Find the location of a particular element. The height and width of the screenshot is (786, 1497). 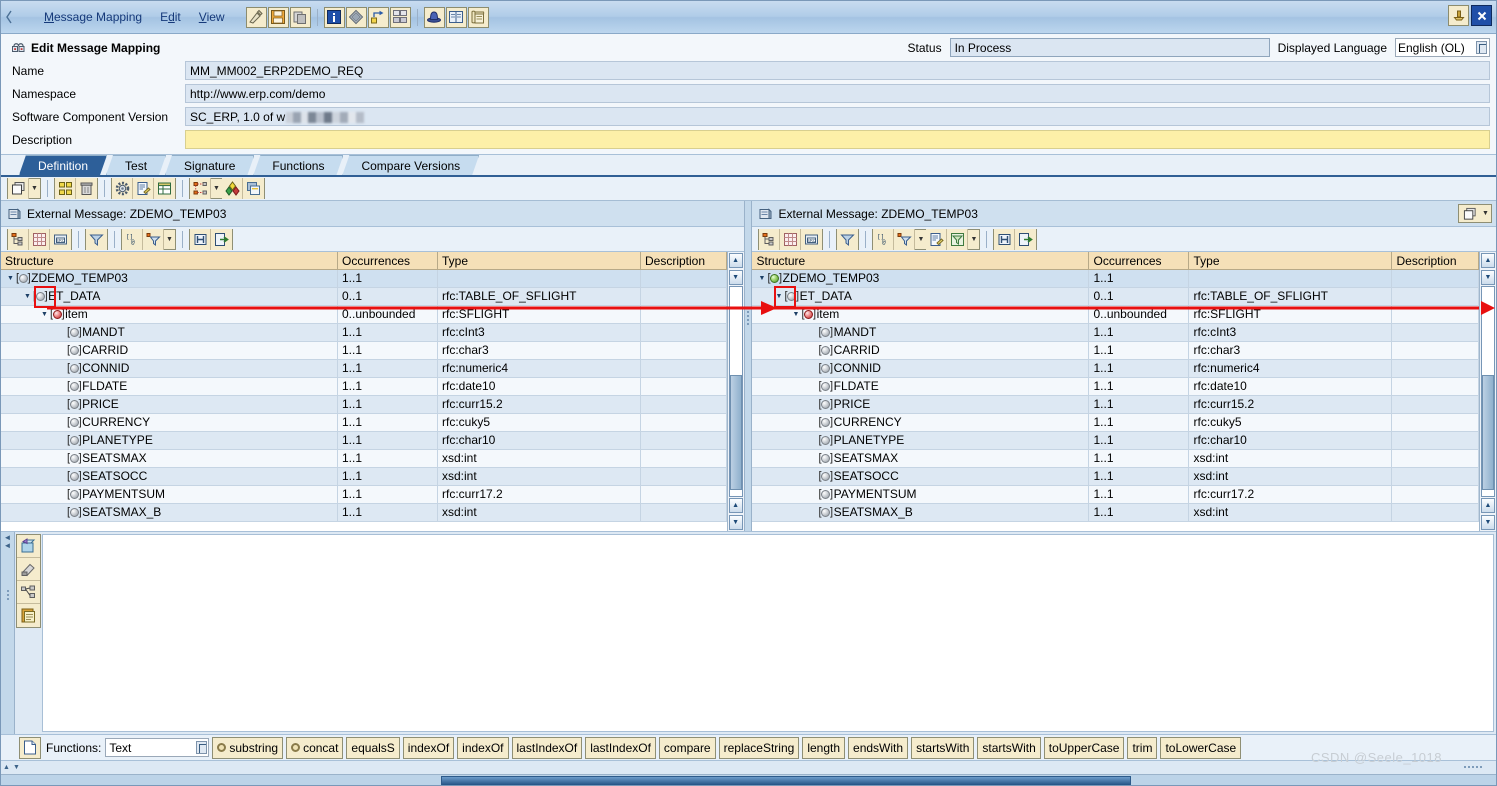

color-palette-icon is located at coordinates (232, 188).